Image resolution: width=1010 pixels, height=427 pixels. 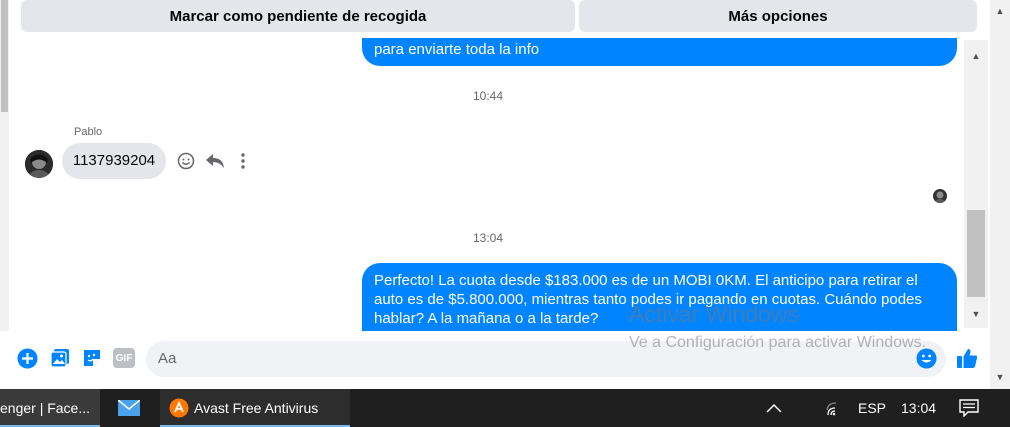 What do you see at coordinates (179, 408) in the screenshot?
I see `avast-icon` at bounding box center [179, 408].